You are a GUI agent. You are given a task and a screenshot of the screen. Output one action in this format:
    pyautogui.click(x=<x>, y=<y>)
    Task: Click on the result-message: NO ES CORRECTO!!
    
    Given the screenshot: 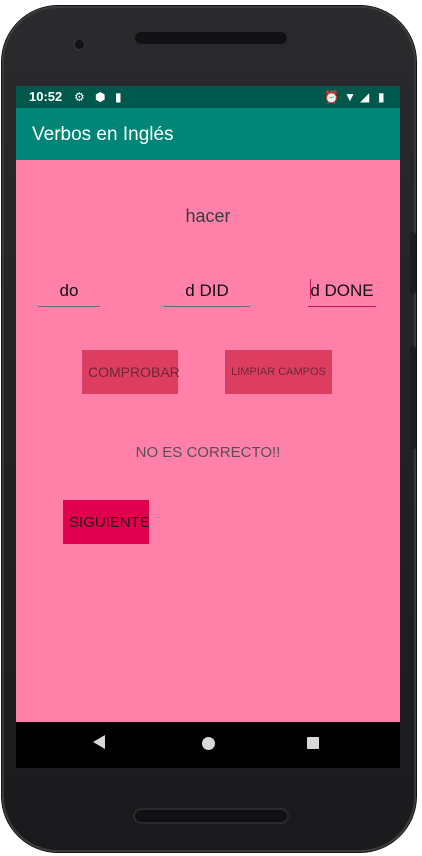 What is the action you would take?
    pyautogui.click(x=208, y=452)
    